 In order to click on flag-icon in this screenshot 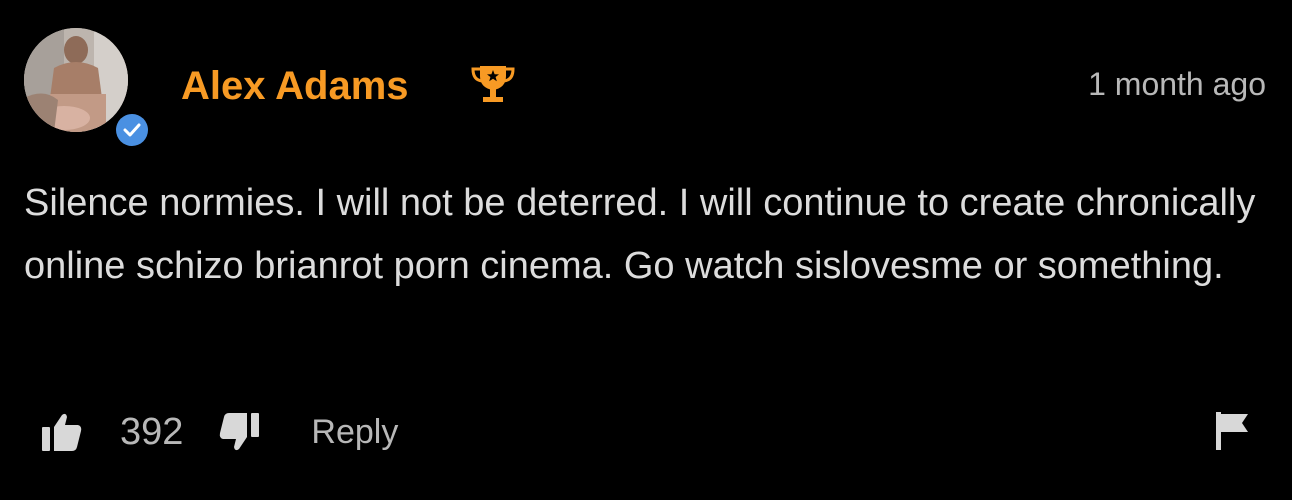, I will do `click(1232, 431)`.